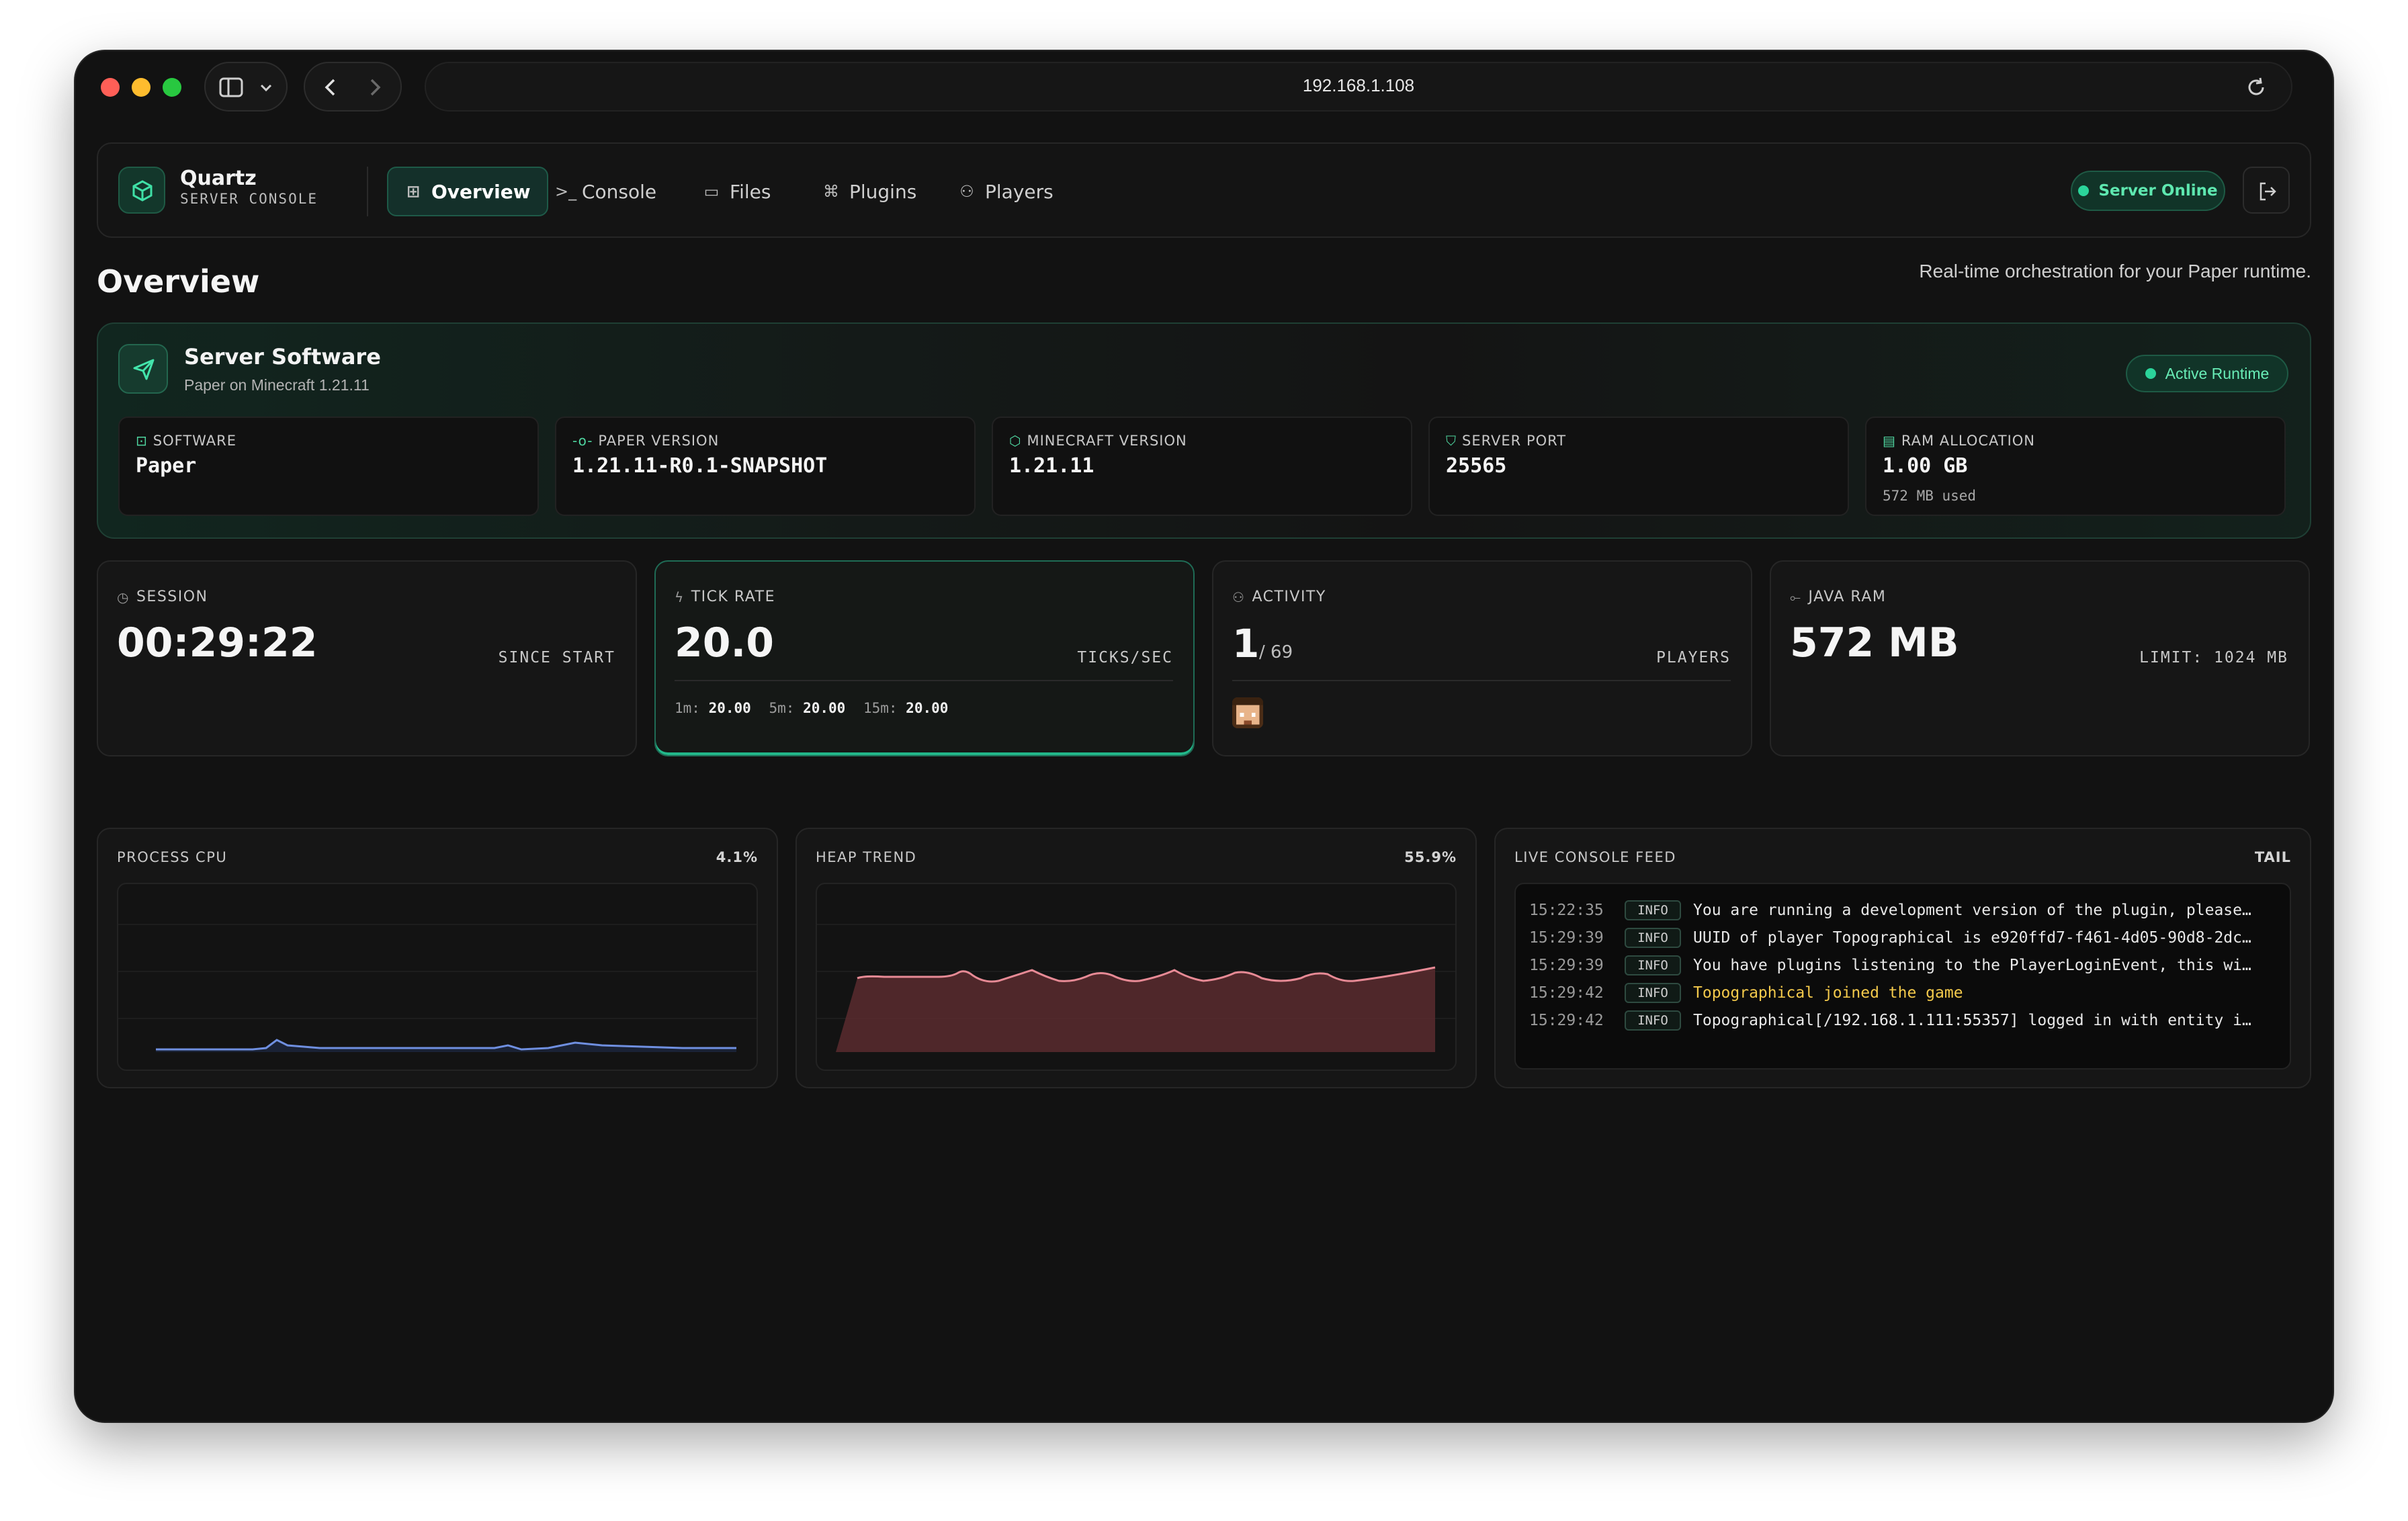 This screenshot has width=2408, height=1521. What do you see at coordinates (1514, 441) in the screenshot?
I see `spec-label: SERVER PORT` at bounding box center [1514, 441].